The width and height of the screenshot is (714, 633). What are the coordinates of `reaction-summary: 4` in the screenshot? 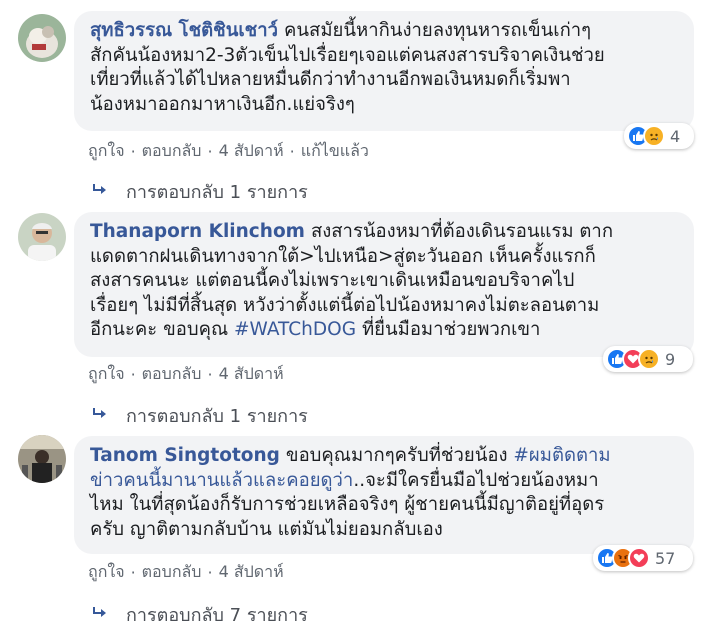 It's located at (659, 136).